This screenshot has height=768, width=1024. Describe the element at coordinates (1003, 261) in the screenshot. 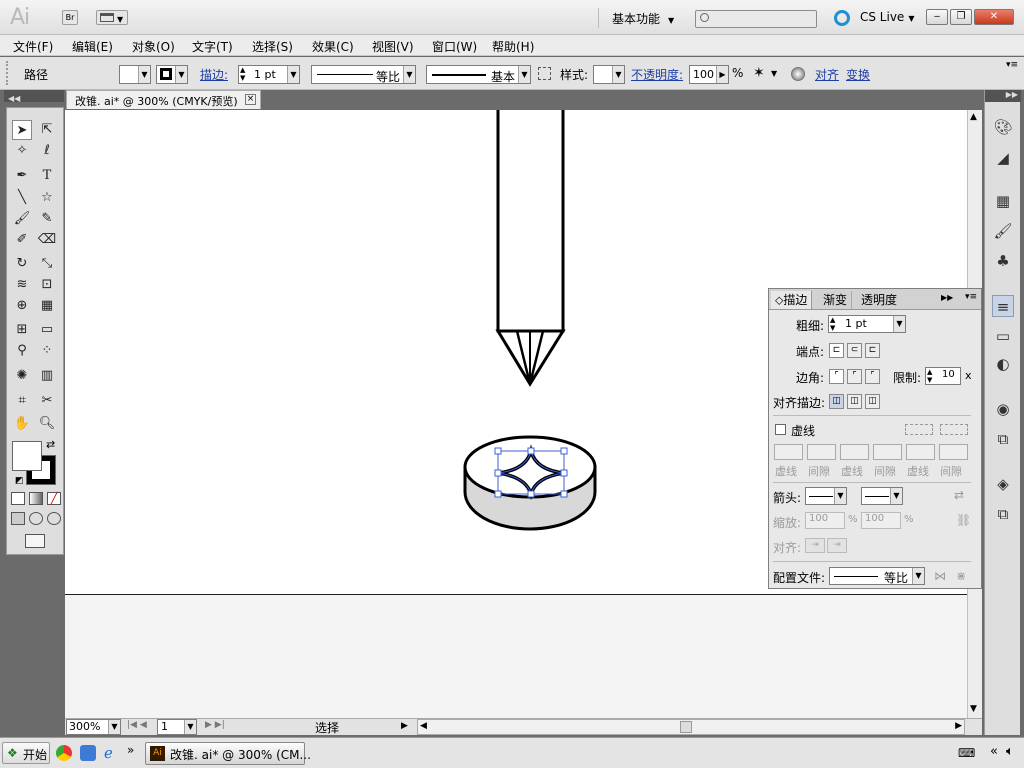

I see `symbols-panel-icon: ♣` at that location.